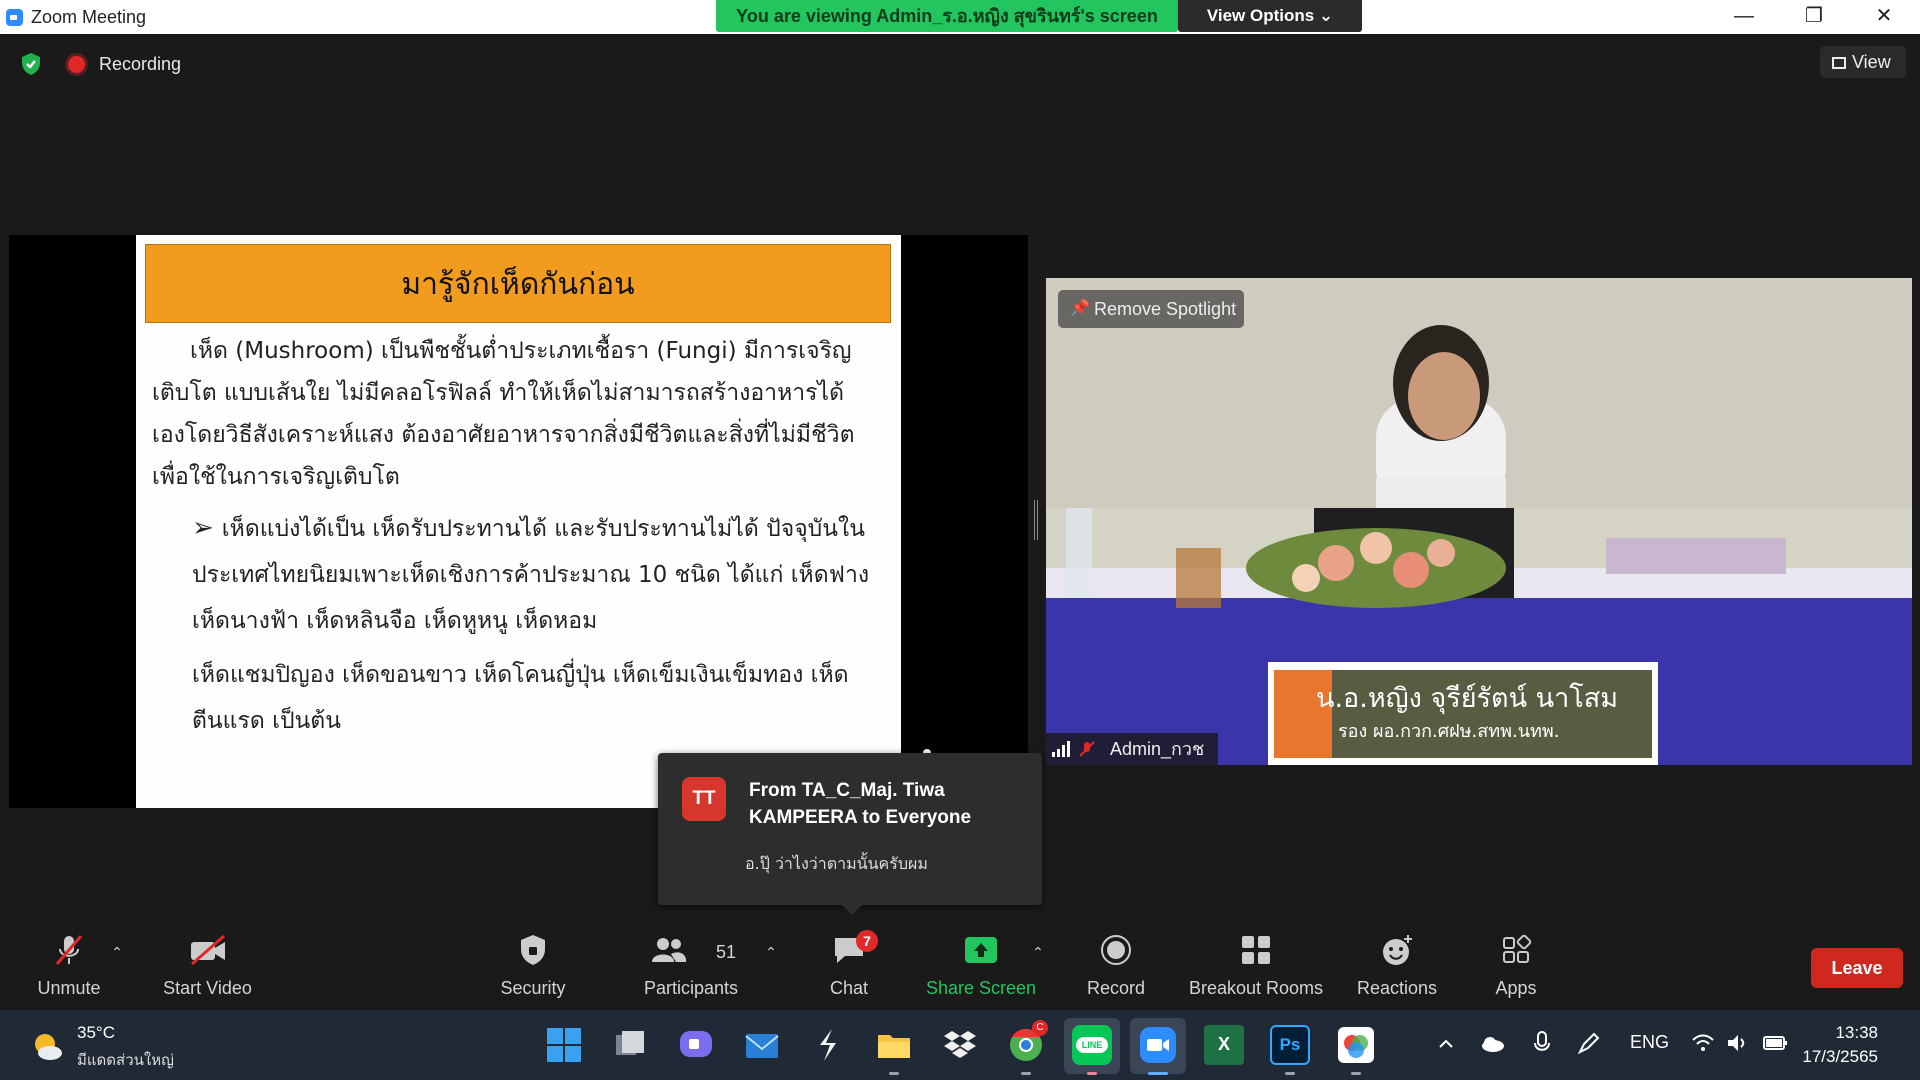 Image resolution: width=1920 pixels, height=1080 pixels. I want to click on chat-label: Chat, so click(849, 988).